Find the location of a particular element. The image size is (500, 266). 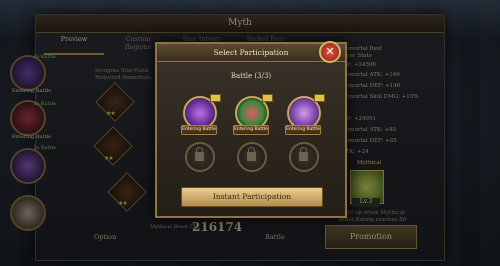

battle-count: Battle (3/3) is located at coordinates (251, 76).